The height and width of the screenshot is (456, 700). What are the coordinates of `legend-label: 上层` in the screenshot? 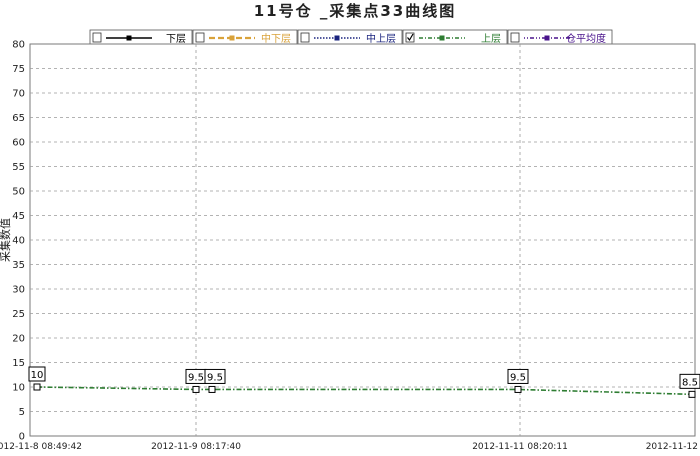 It's located at (491, 39).